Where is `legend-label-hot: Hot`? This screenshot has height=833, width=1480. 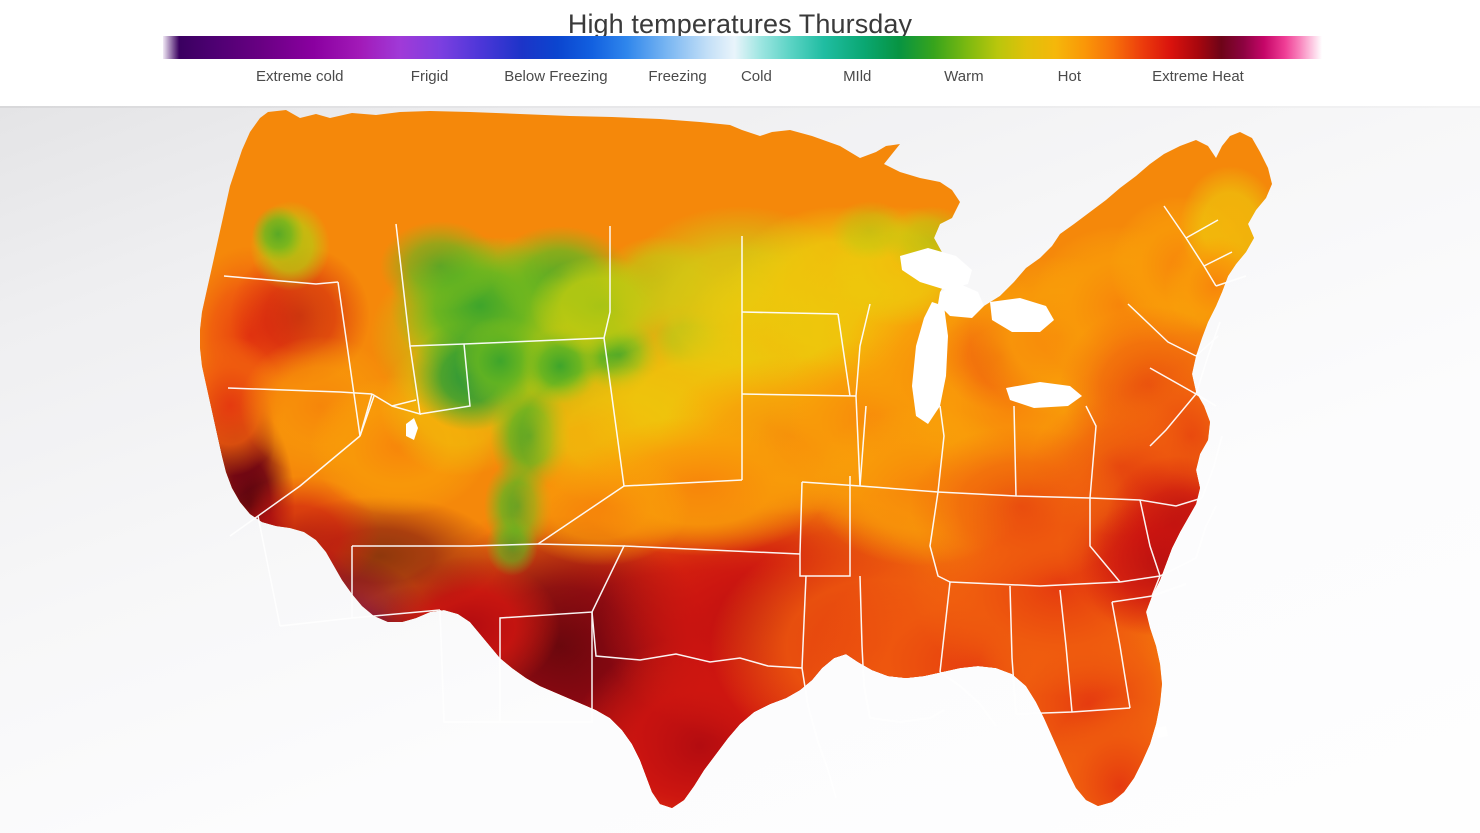 legend-label-hot: Hot is located at coordinates (1069, 76).